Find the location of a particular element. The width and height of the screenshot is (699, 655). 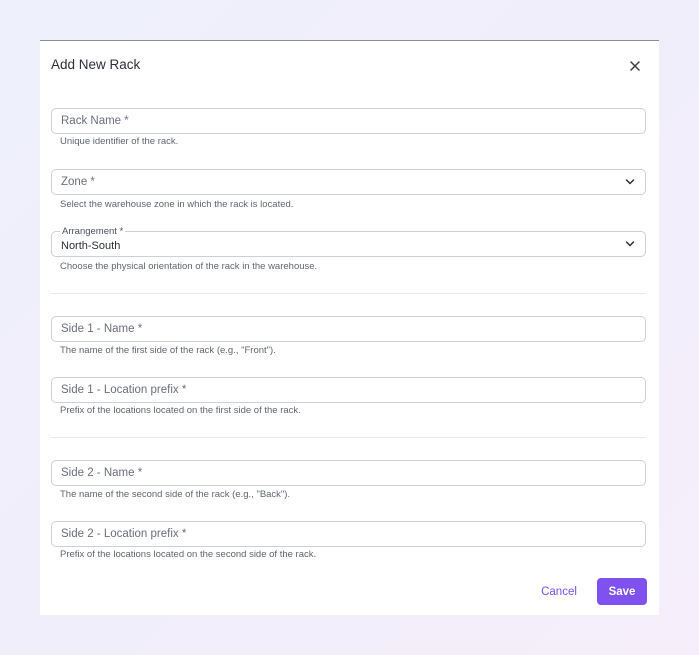

dialog-title: Add New Rack is located at coordinates (96, 64).